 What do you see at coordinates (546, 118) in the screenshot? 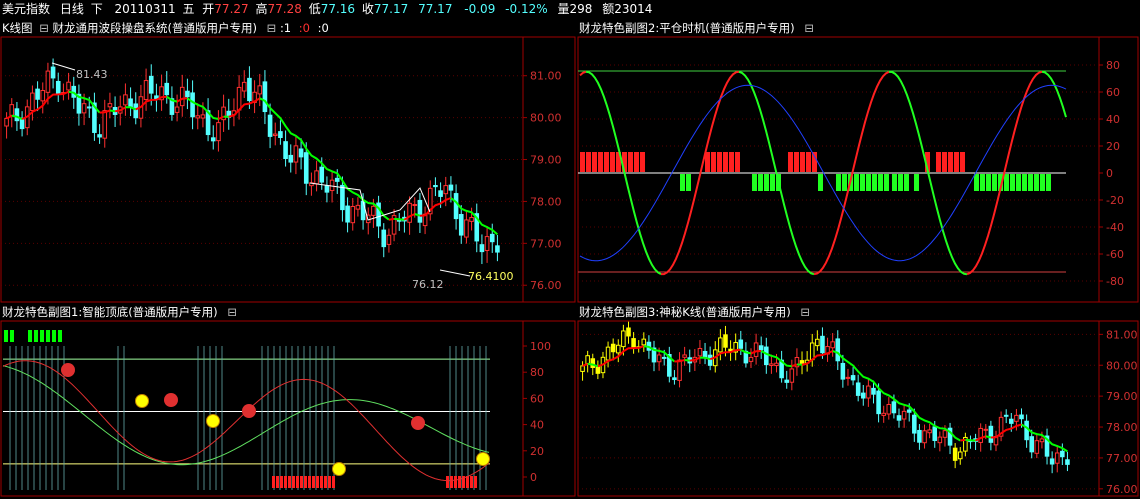
I see `axis-tick-label: 80.00` at bounding box center [546, 118].